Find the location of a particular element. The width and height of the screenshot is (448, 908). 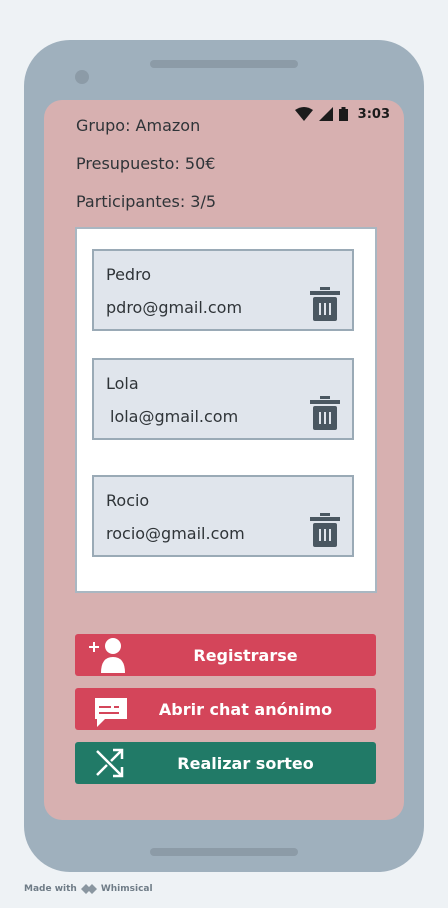

participant-email: pdro@gmail.com is located at coordinates (174, 307).